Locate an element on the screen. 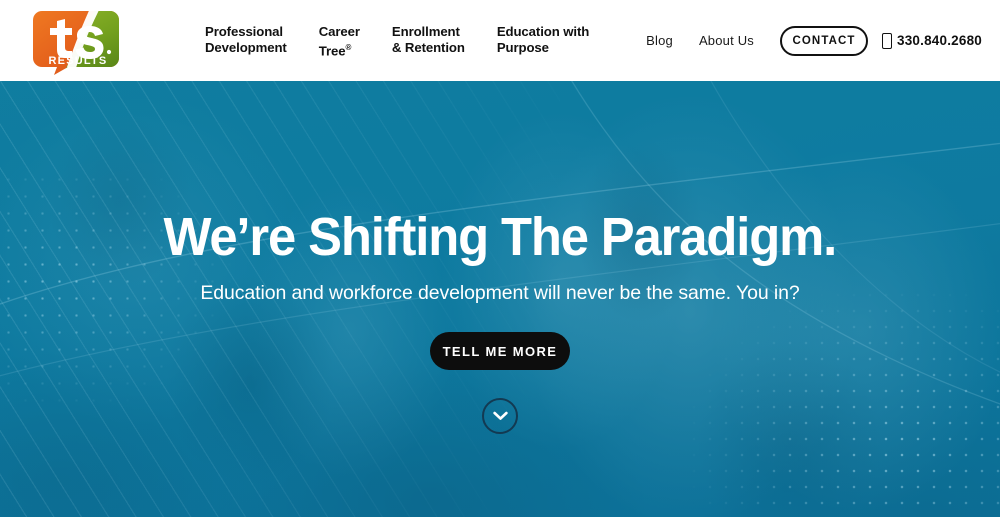 The image size is (1000, 517). logo-icon: RESULTS is located at coordinates (76, 43).